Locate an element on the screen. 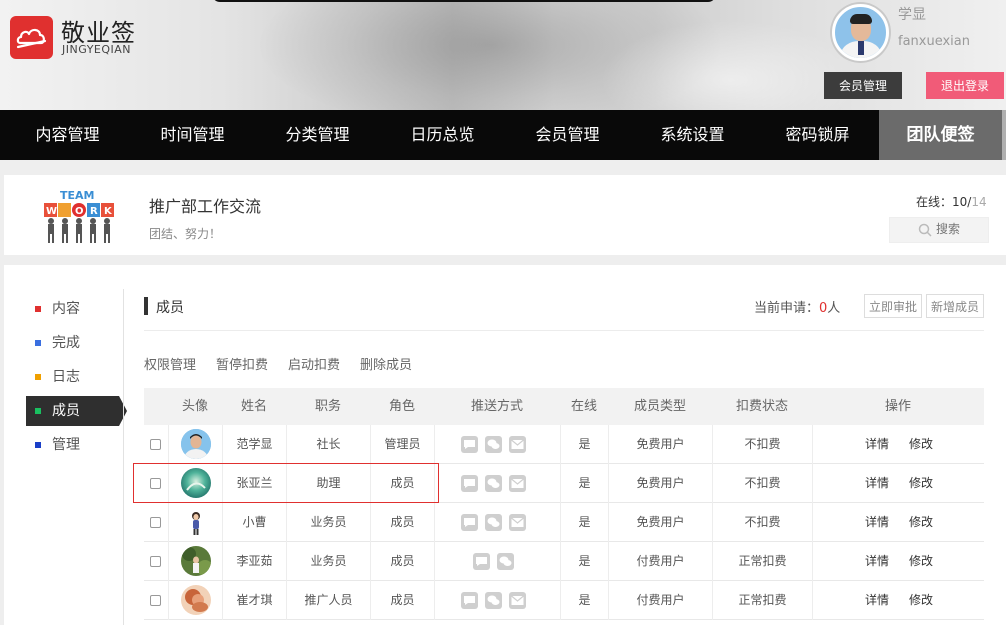 This screenshot has width=1006, height=625. nav-member: 会员管理 is located at coordinates (567, 135).